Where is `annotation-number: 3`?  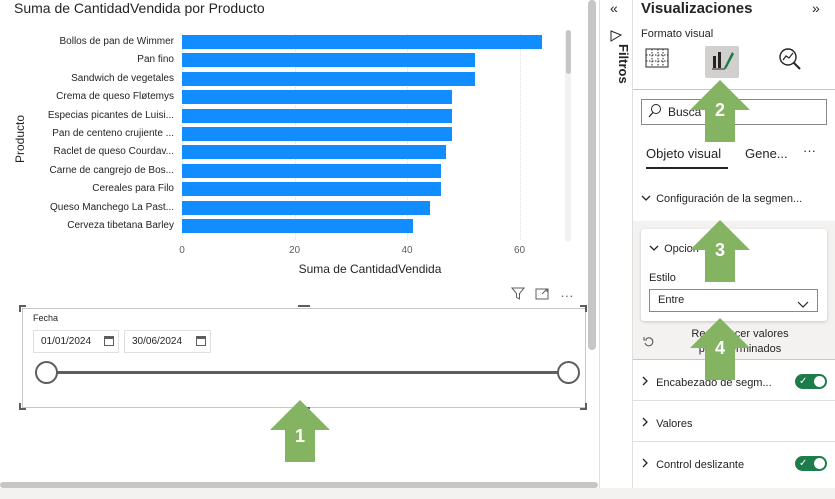 annotation-number: 3 is located at coordinates (719, 250).